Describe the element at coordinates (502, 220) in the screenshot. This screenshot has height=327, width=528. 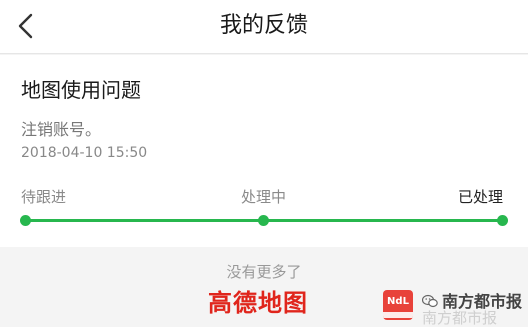
I see `progress-dot-done` at that location.